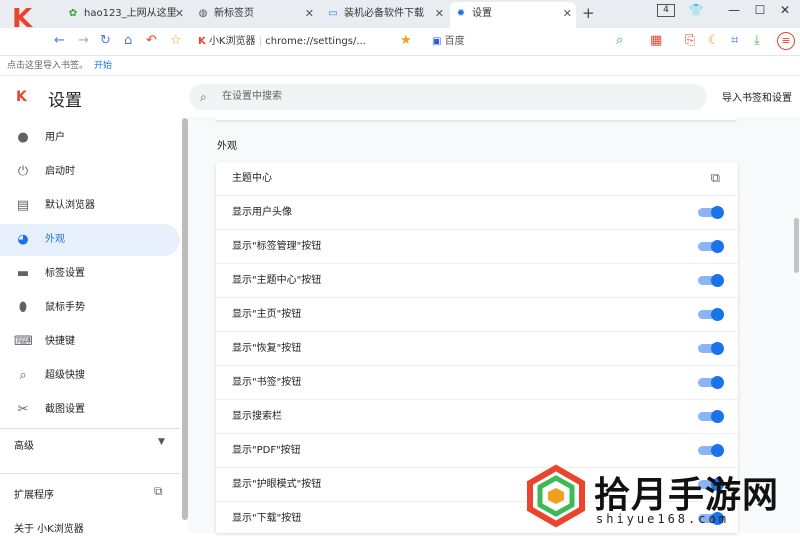 The height and width of the screenshot is (536, 800). I want to click on external-link-icon: ⧉, so click(715, 179).